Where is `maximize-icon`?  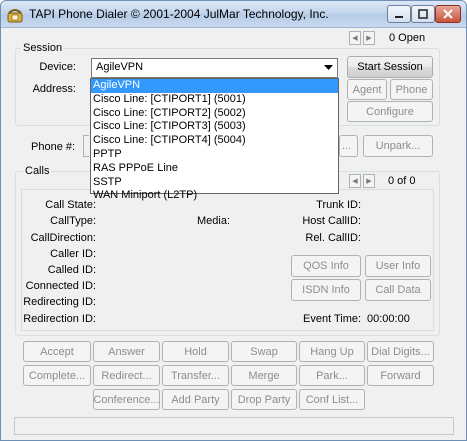 maximize-icon is located at coordinates (423, 14).